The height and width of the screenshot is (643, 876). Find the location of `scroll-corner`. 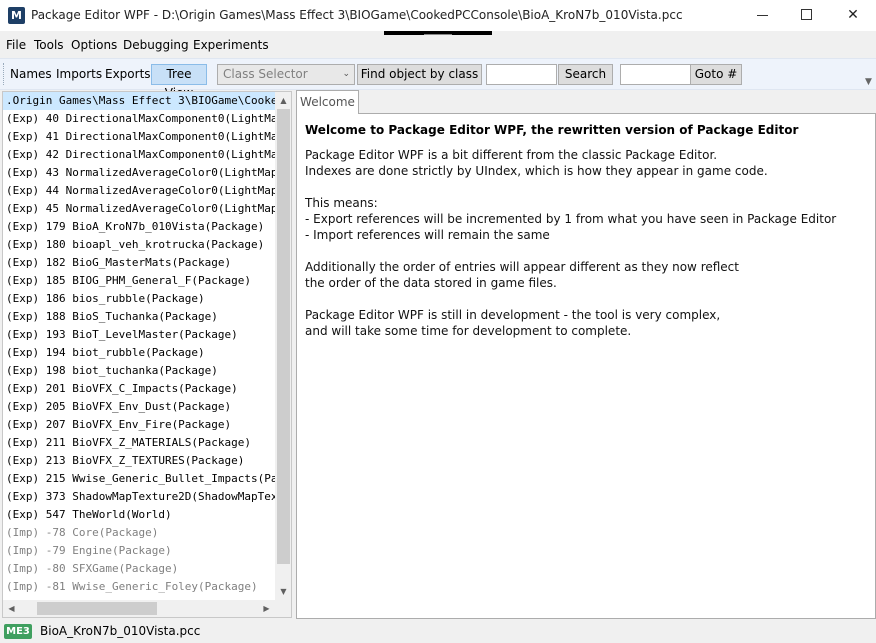

scroll-corner is located at coordinates (283, 608).